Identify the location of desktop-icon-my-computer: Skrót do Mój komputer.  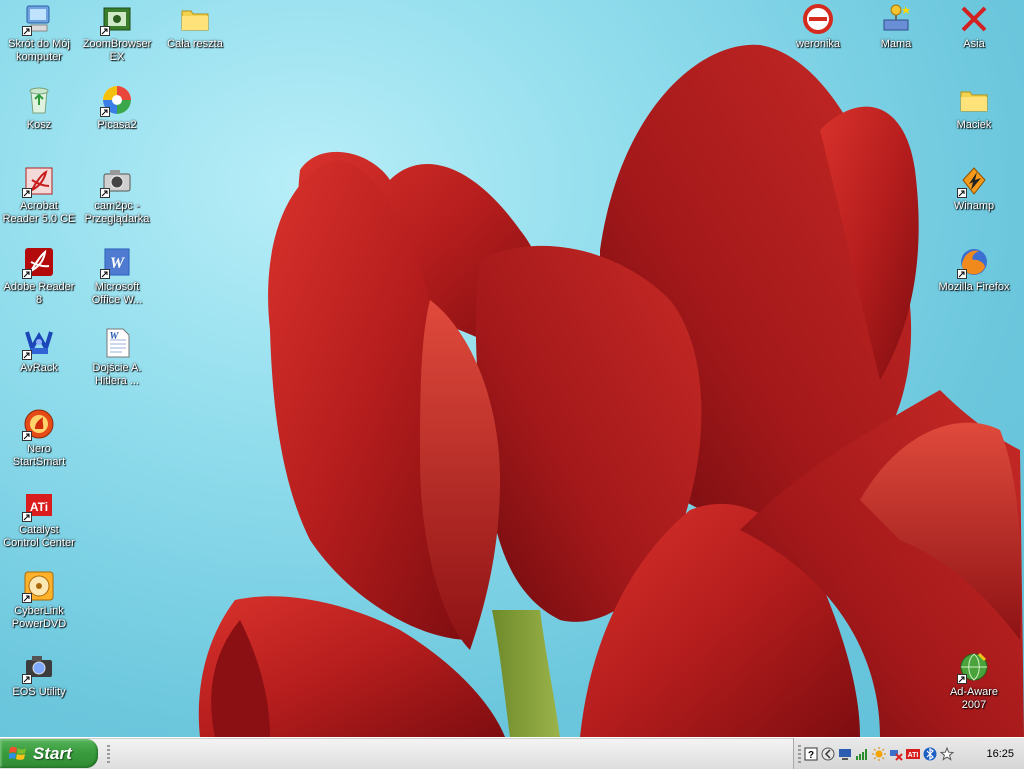
(39, 33).